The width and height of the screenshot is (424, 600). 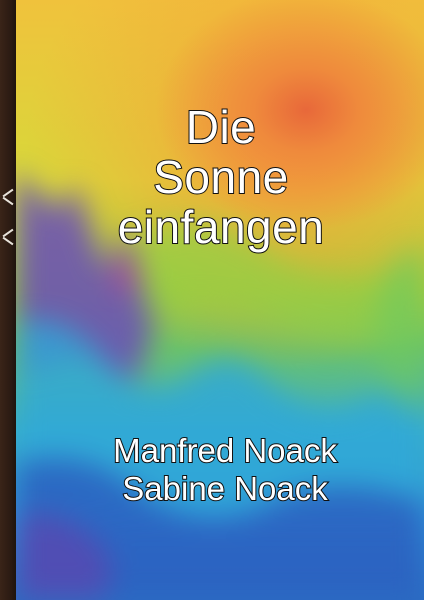 What do you see at coordinates (221, 227) in the screenshot?
I see `title-line: einfangen` at bounding box center [221, 227].